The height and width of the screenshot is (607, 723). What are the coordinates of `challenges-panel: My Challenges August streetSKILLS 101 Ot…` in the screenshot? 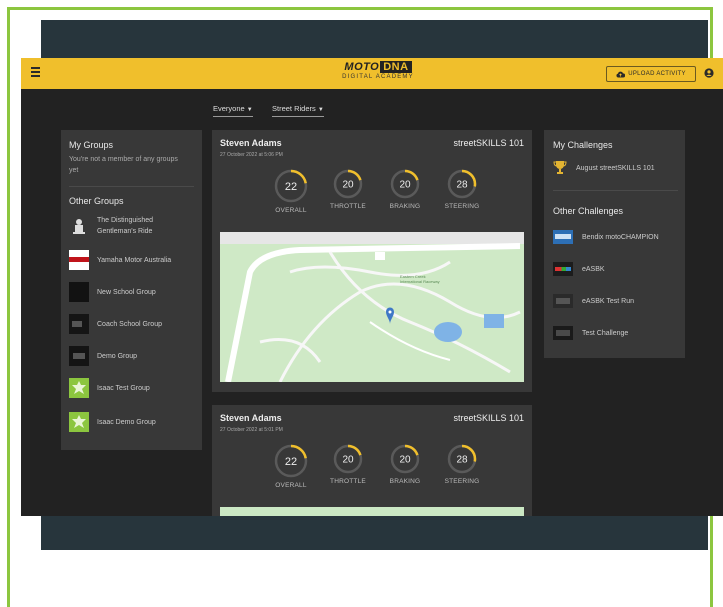 It's located at (614, 244).